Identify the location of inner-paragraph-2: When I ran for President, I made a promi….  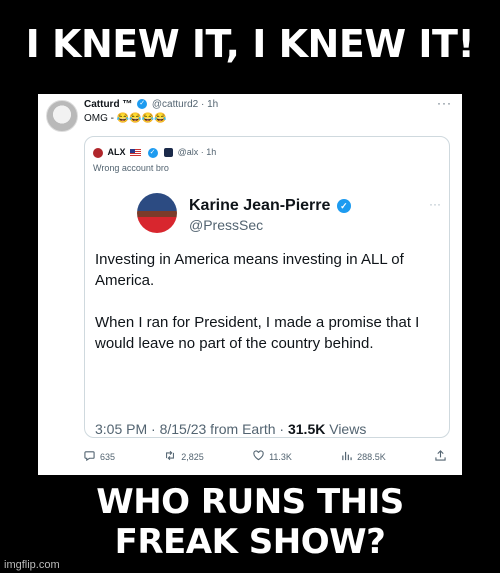
(257, 333).